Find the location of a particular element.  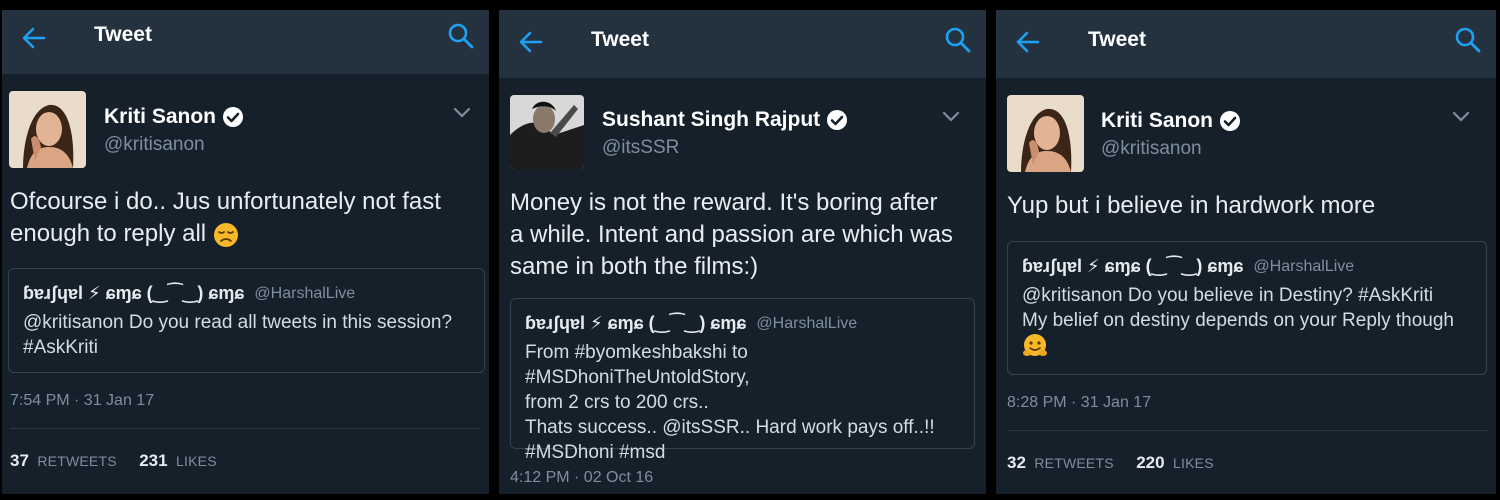

timestamp: 4:12 PM · 02 Oct 16 is located at coordinates (582, 477).